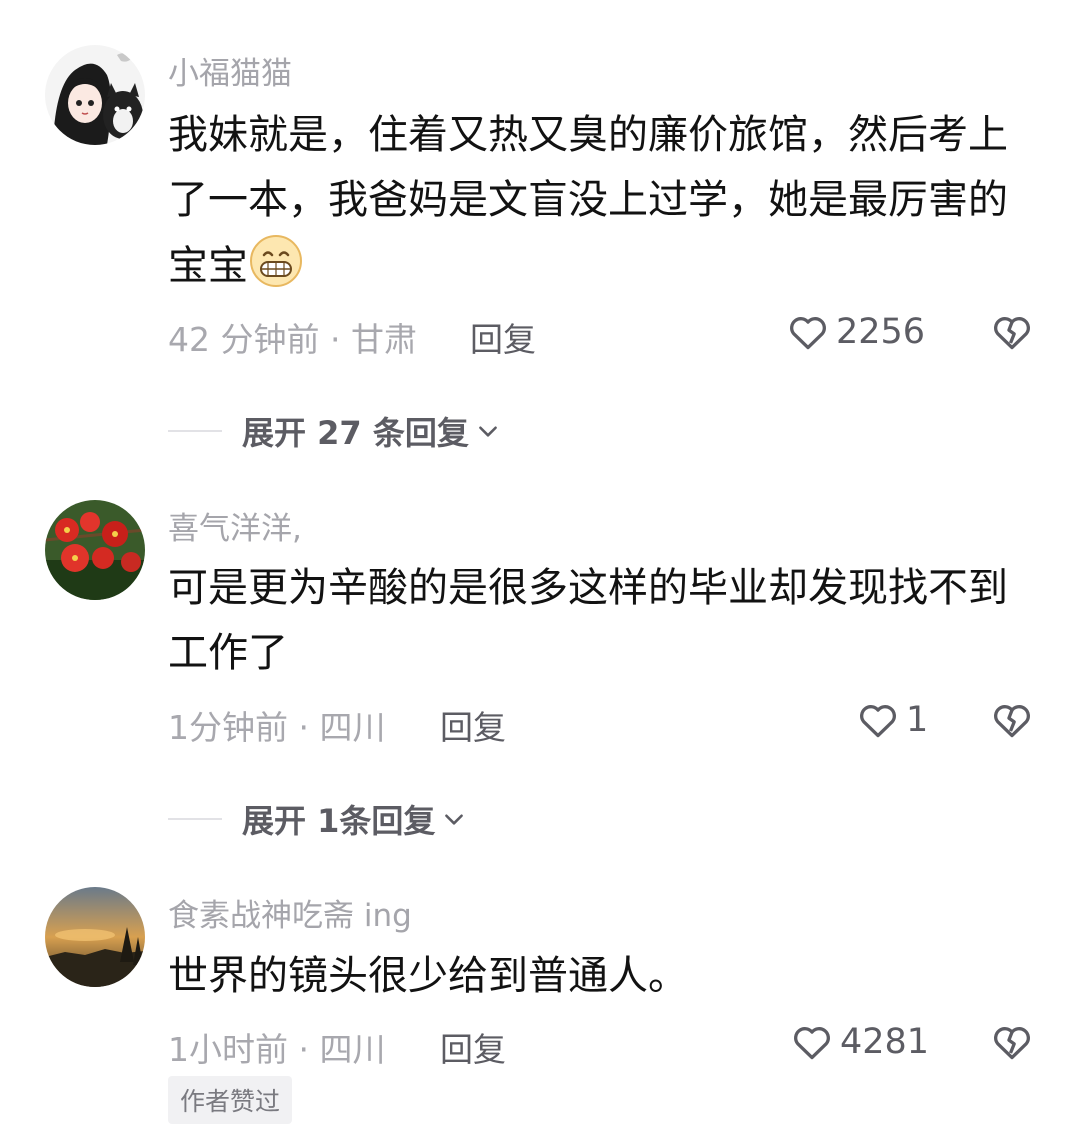  I want to click on author-liked-badge: 作者赞过, so click(230, 1100).